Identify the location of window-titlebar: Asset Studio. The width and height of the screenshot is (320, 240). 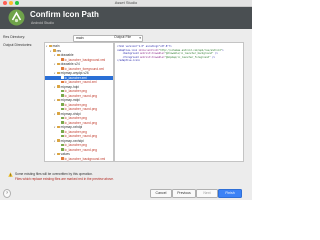
(126, 3).